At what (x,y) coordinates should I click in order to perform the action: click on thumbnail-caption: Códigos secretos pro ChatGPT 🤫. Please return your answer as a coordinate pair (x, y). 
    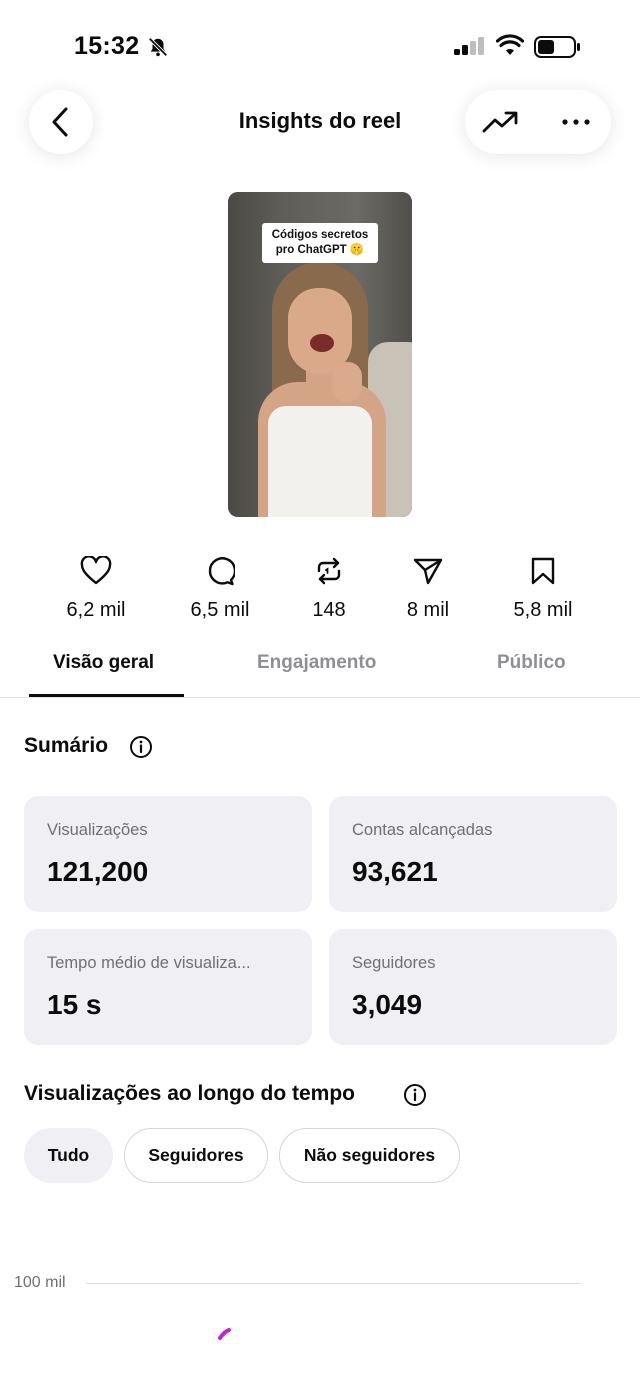
    Looking at the image, I should click on (320, 243).